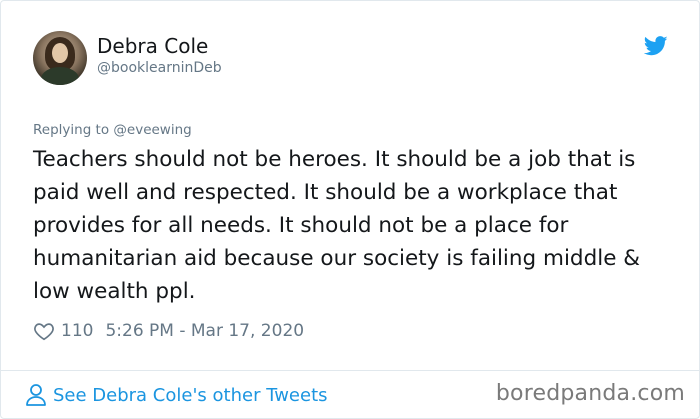 The height and width of the screenshot is (419, 700). What do you see at coordinates (350, 370) in the screenshot?
I see `divider` at bounding box center [350, 370].